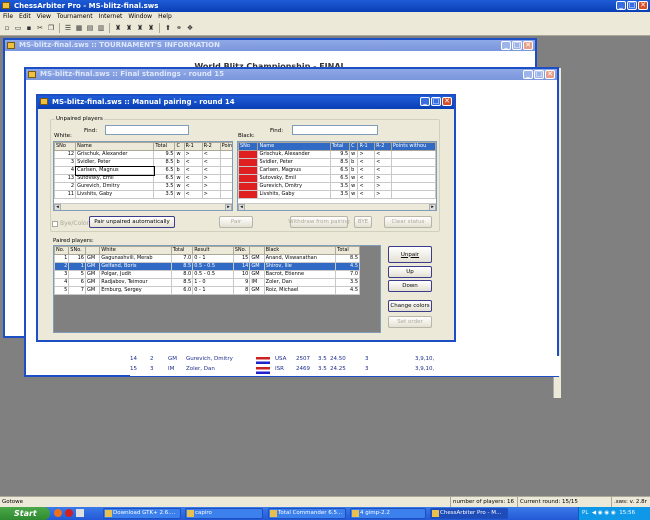 The height and width of the screenshot is (520, 650). I want to click on up-button: Up, so click(410, 272).